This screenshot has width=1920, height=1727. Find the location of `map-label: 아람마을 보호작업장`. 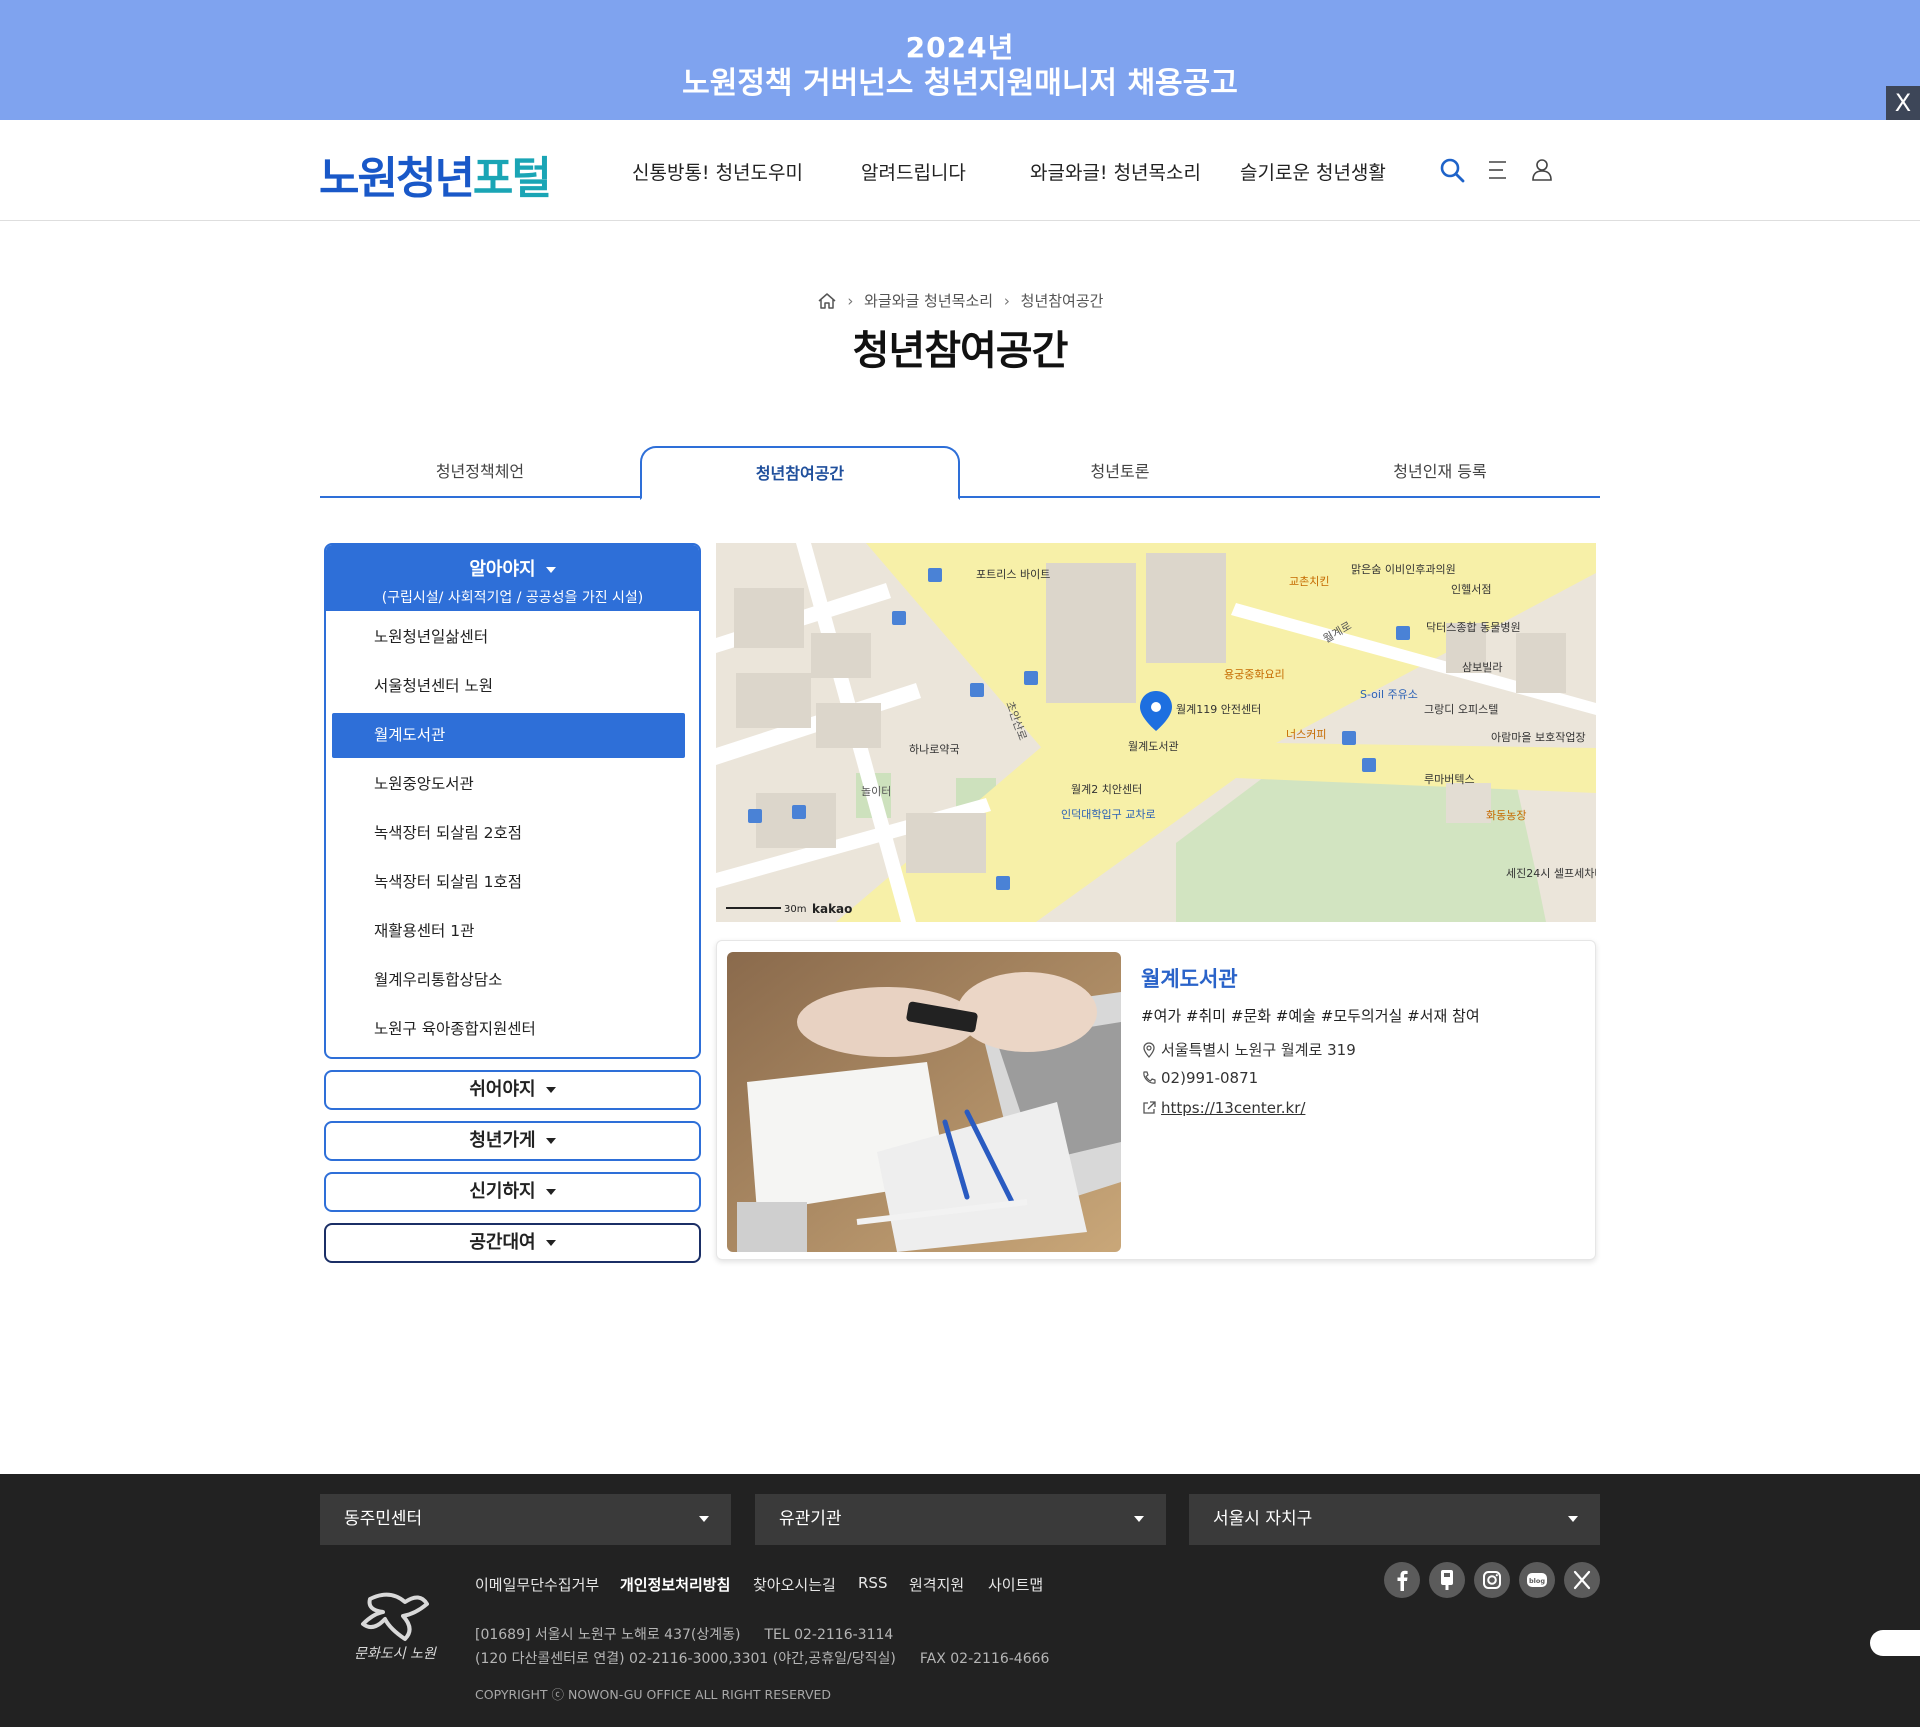

map-label: 아람마을 보호작업장 is located at coordinates (1538, 737).